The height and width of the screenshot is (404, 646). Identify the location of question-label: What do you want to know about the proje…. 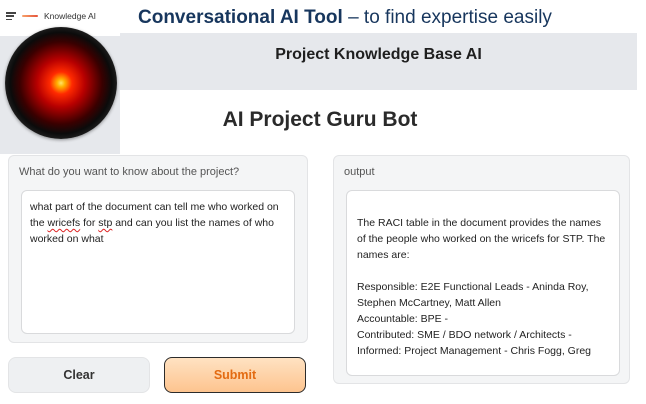
(129, 172).